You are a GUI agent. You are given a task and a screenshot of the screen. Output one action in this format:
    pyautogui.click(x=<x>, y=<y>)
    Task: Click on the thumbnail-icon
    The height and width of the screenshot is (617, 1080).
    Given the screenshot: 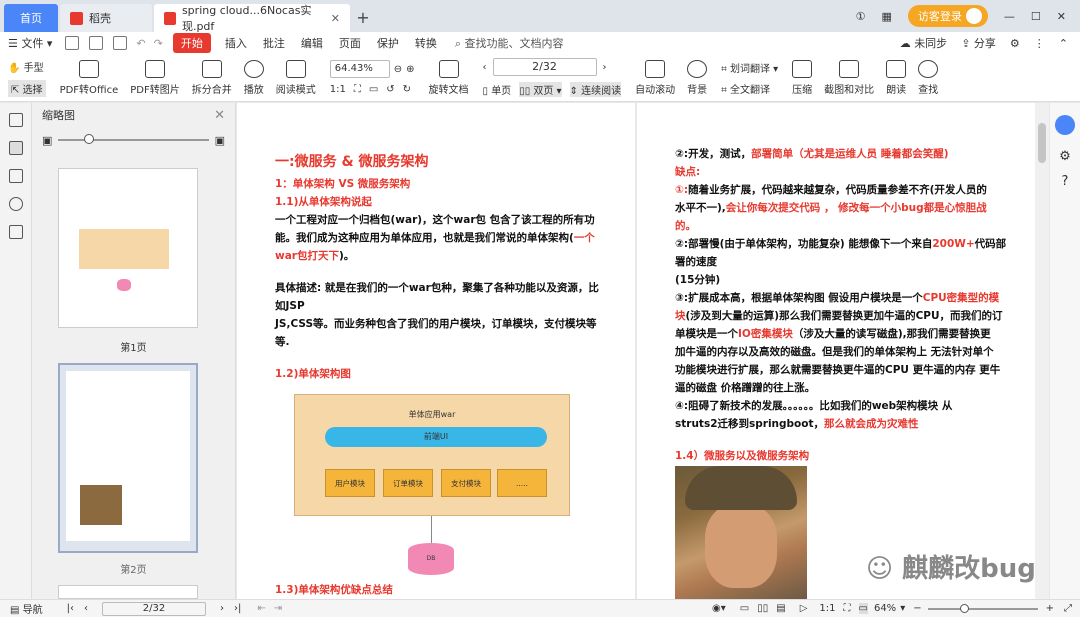 What is the action you would take?
    pyautogui.click(x=15, y=148)
    